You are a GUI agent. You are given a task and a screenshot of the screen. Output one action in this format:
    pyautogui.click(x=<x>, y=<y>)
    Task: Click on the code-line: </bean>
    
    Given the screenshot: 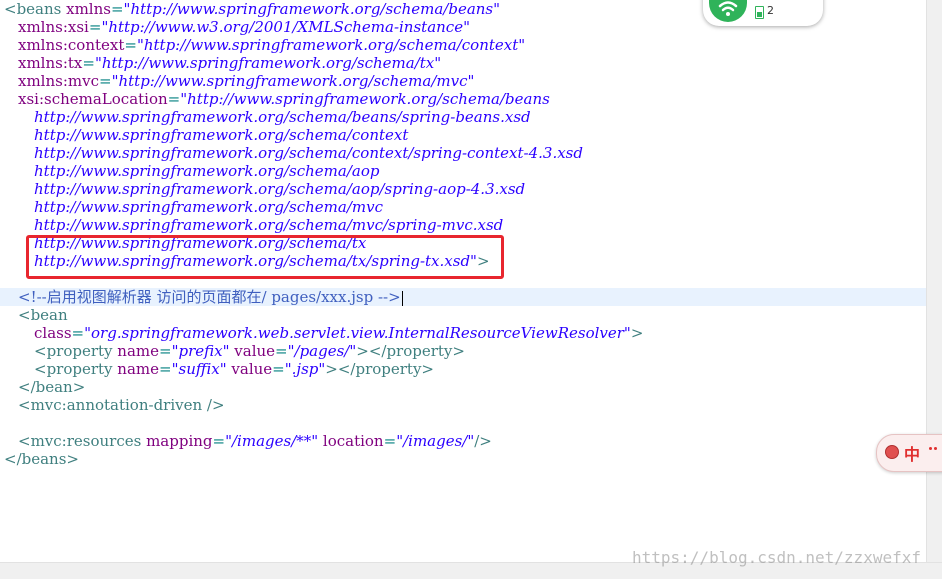 What is the action you would take?
    pyautogui.click(x=52, y=387)
    